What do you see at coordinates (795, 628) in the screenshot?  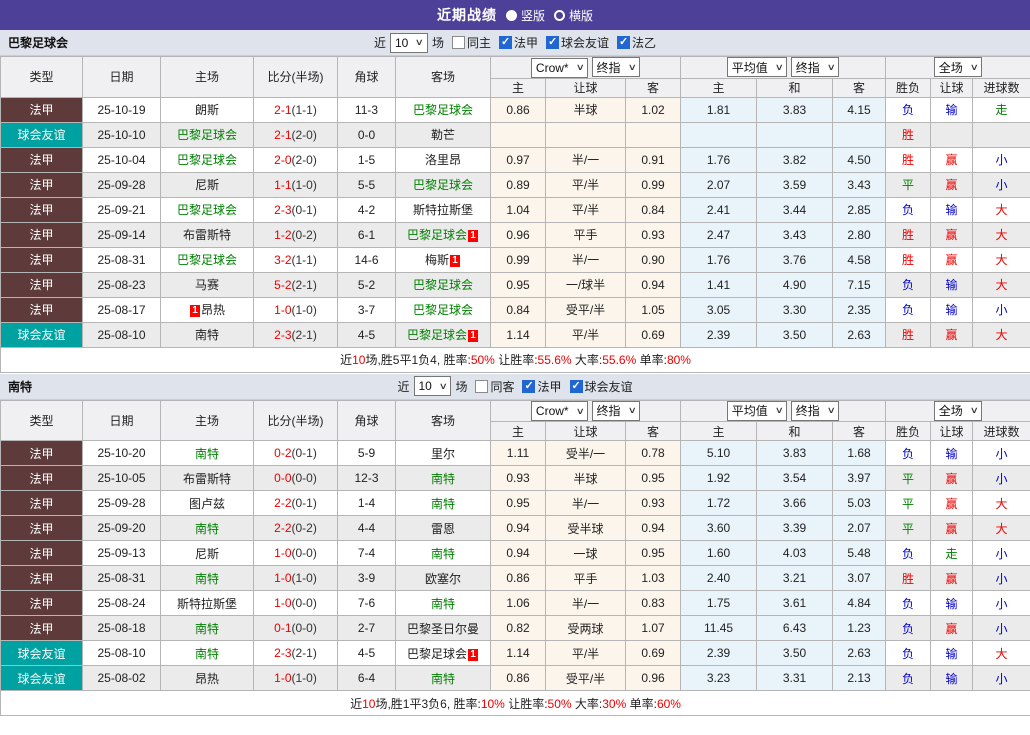 I see `avg-draw-cell: 6.43` at bounding box center [795, 628].